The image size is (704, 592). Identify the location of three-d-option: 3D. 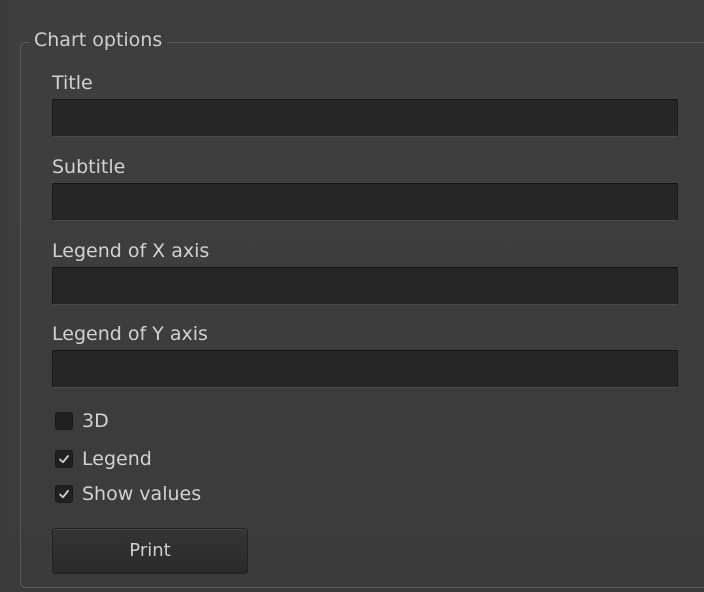
(82, 421).